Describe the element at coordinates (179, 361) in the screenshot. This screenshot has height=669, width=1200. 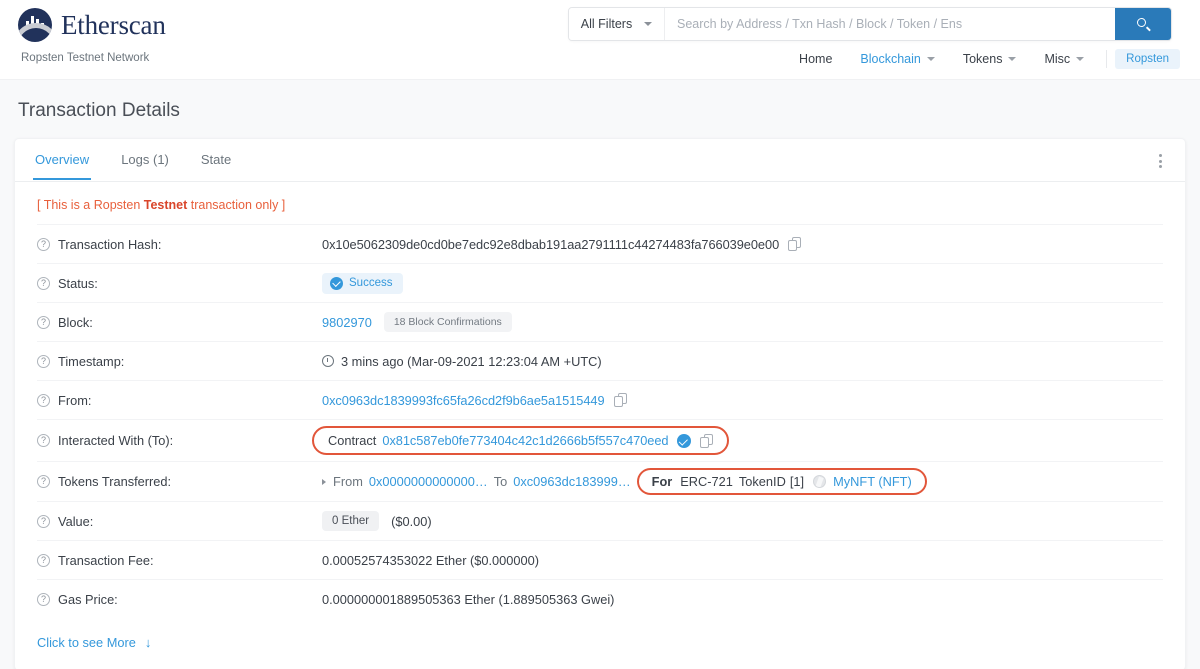
I see `label-timestamp: ? Timestamp:` at that location.